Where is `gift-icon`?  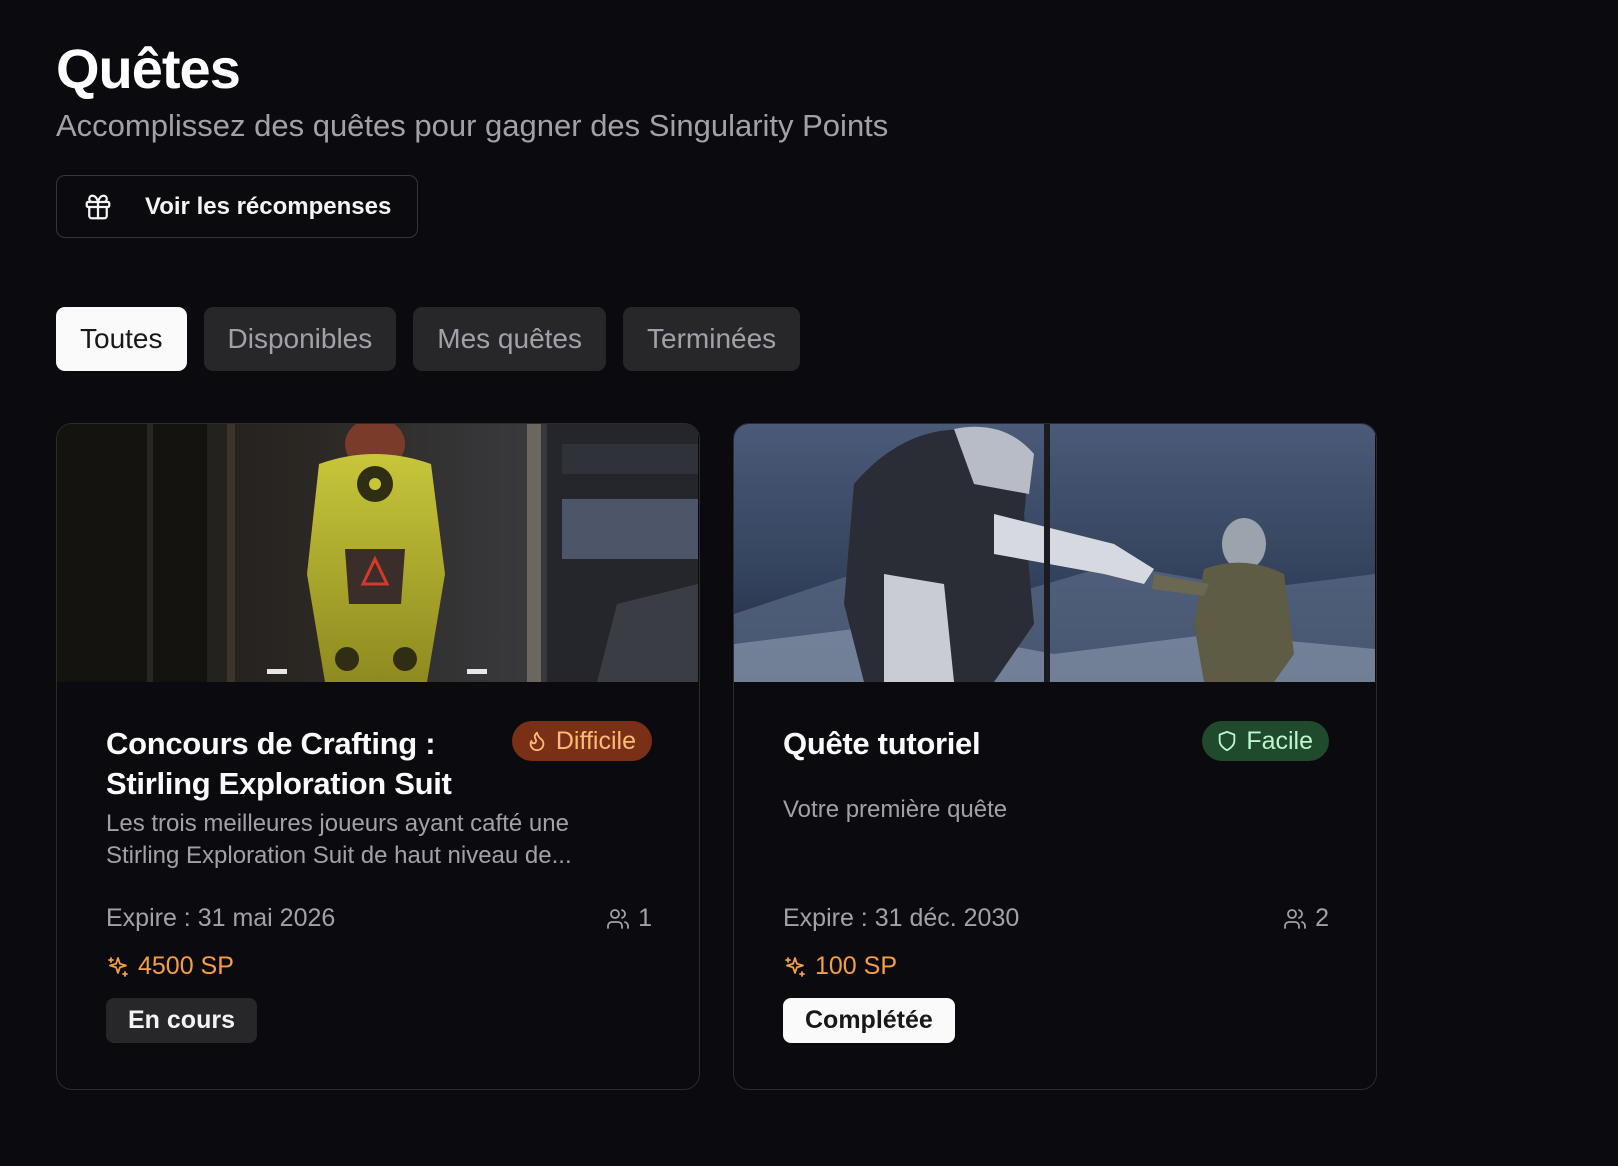
gift-icon is located at coordinates (98, 207).